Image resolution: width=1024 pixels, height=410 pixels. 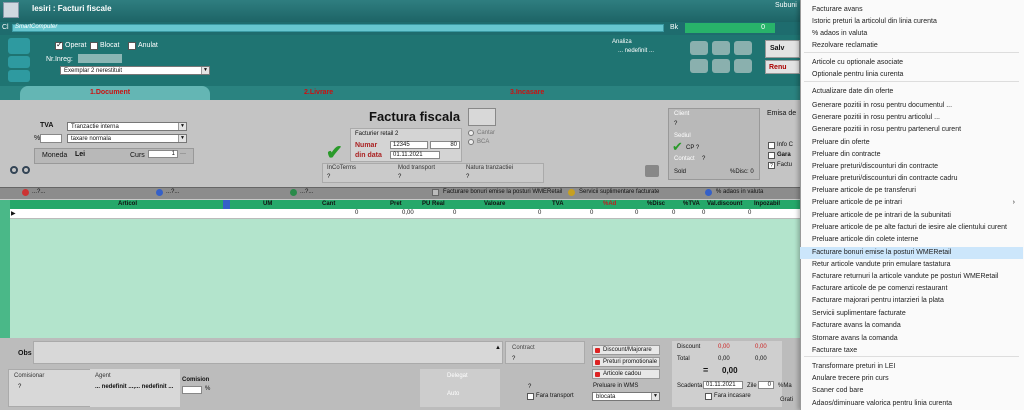 What do you see at coordinates (911, 240) in the screenshot?
I see `menu-item: Preluare articole din colete interne` at bounding box center [911, 240].